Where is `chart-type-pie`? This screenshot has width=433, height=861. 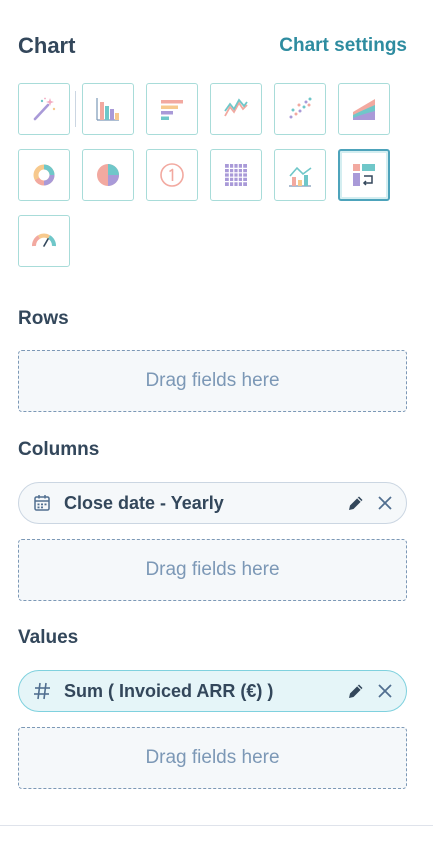 chart-type-pie is located at coordinates (108, 175).